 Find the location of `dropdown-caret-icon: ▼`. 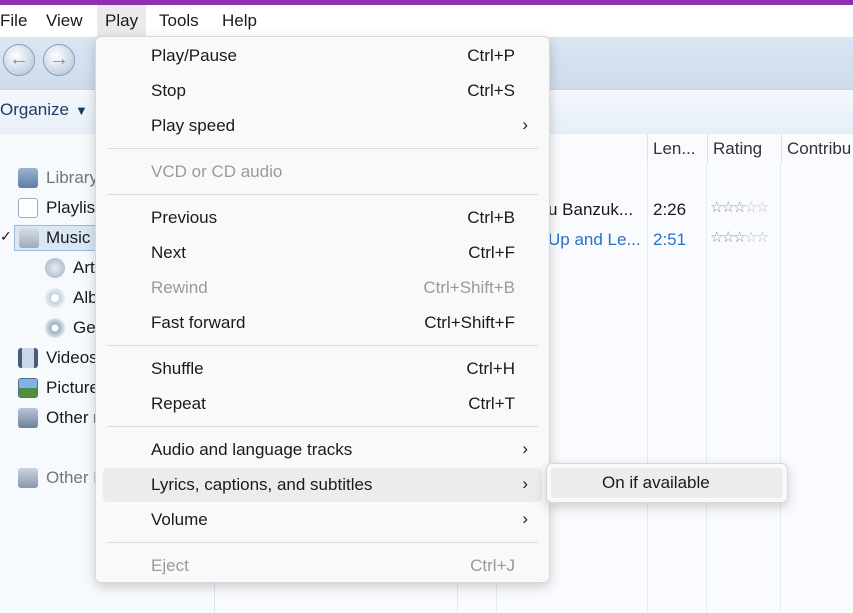

dropdown-caret-icon: ▼ is located at coordinates (81, 110).